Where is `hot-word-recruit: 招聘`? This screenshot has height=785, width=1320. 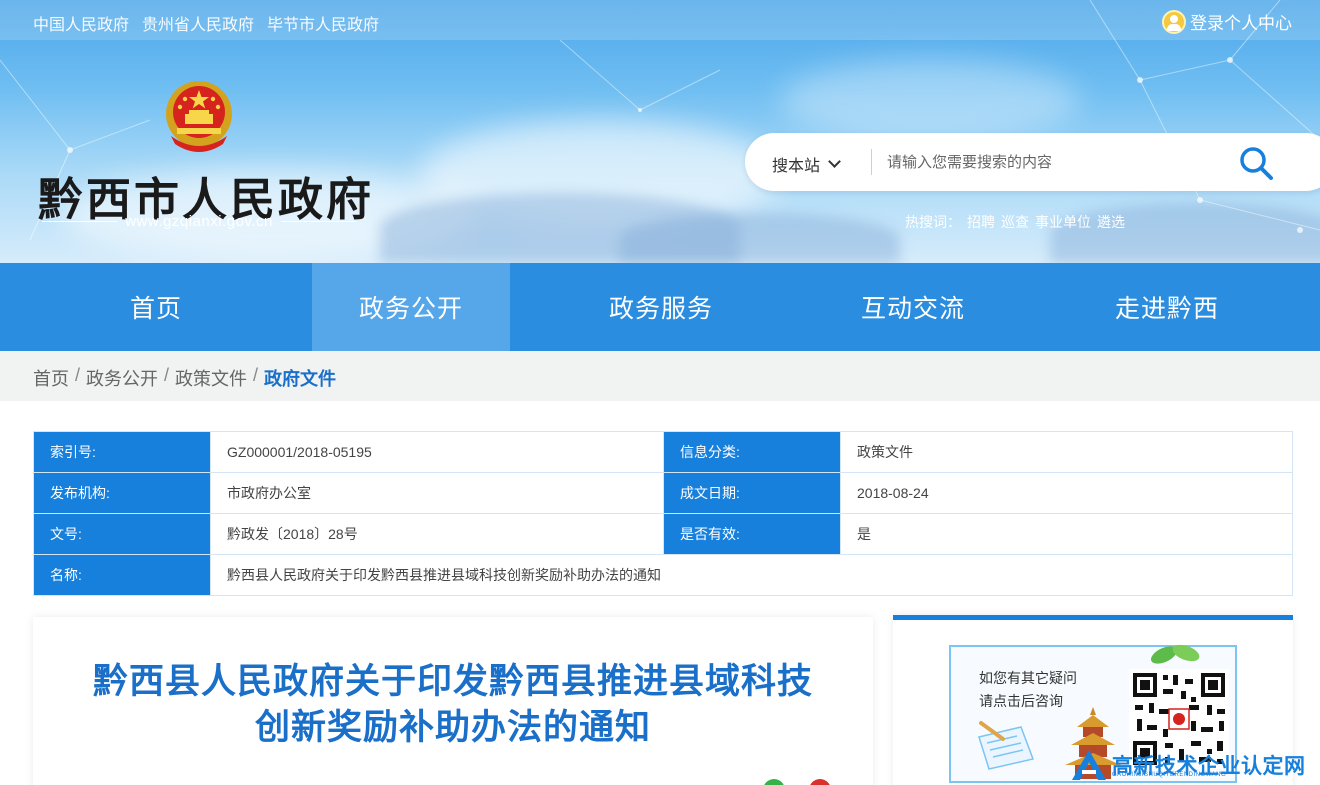 hot-word-recruit: 招聘 is located at coordinates (981, 222).